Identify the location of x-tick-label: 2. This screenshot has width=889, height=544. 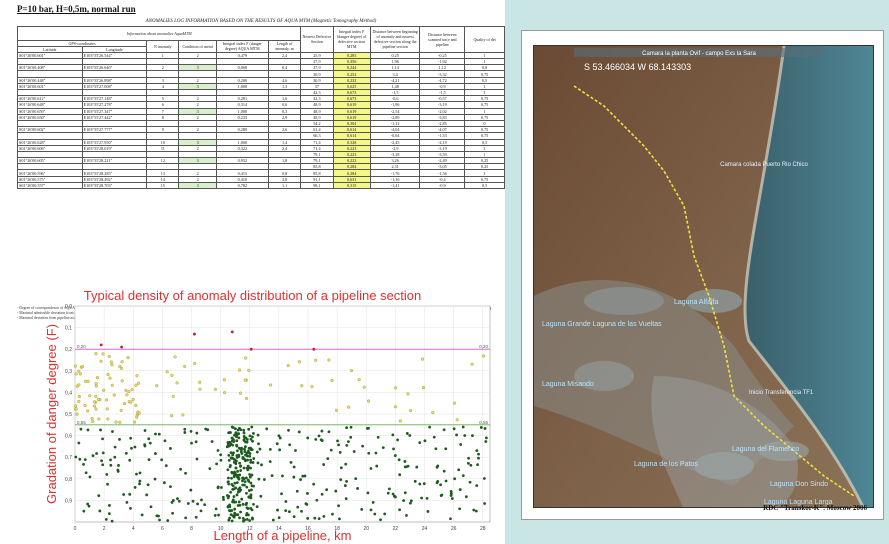
(104, 529).